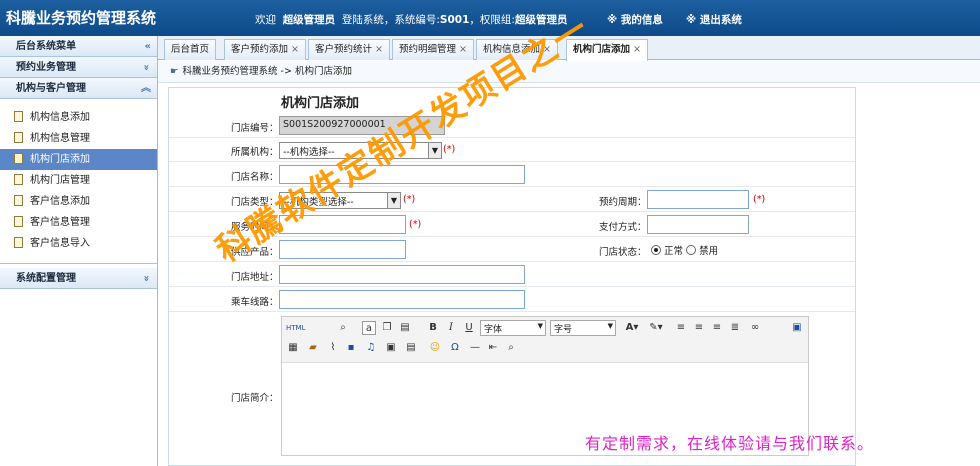 This screenshot has width=980, height=466. Describe the element at coordinates (455, 348) in the screenshot. I see `special-char-icon: Ω` at that location.